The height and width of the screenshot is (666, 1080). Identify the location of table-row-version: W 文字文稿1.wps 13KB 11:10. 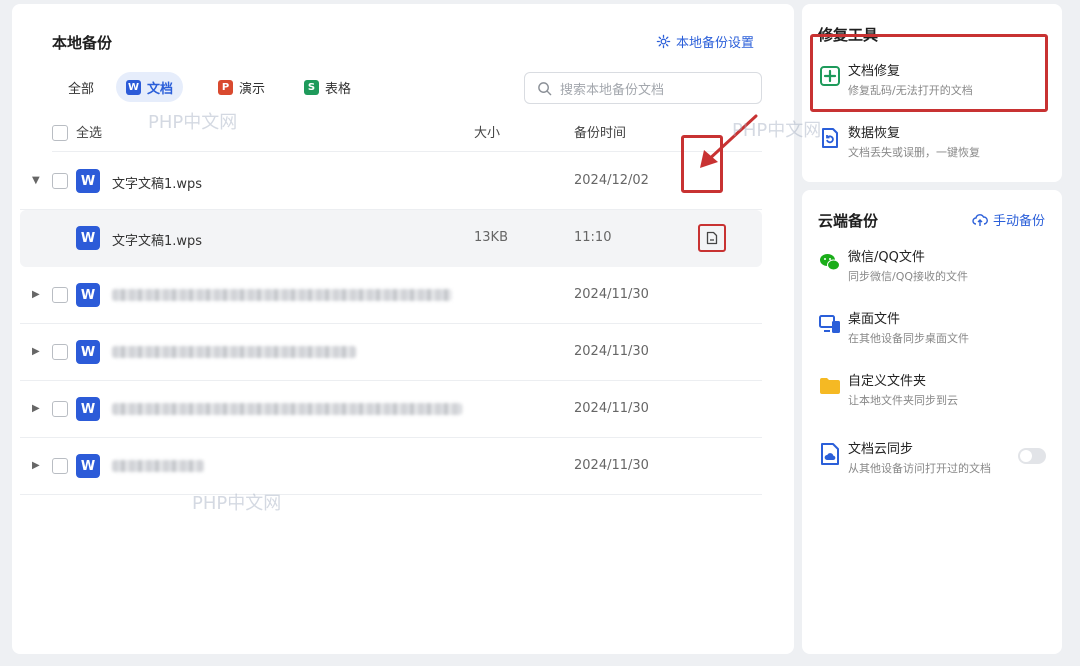
(391, 238).